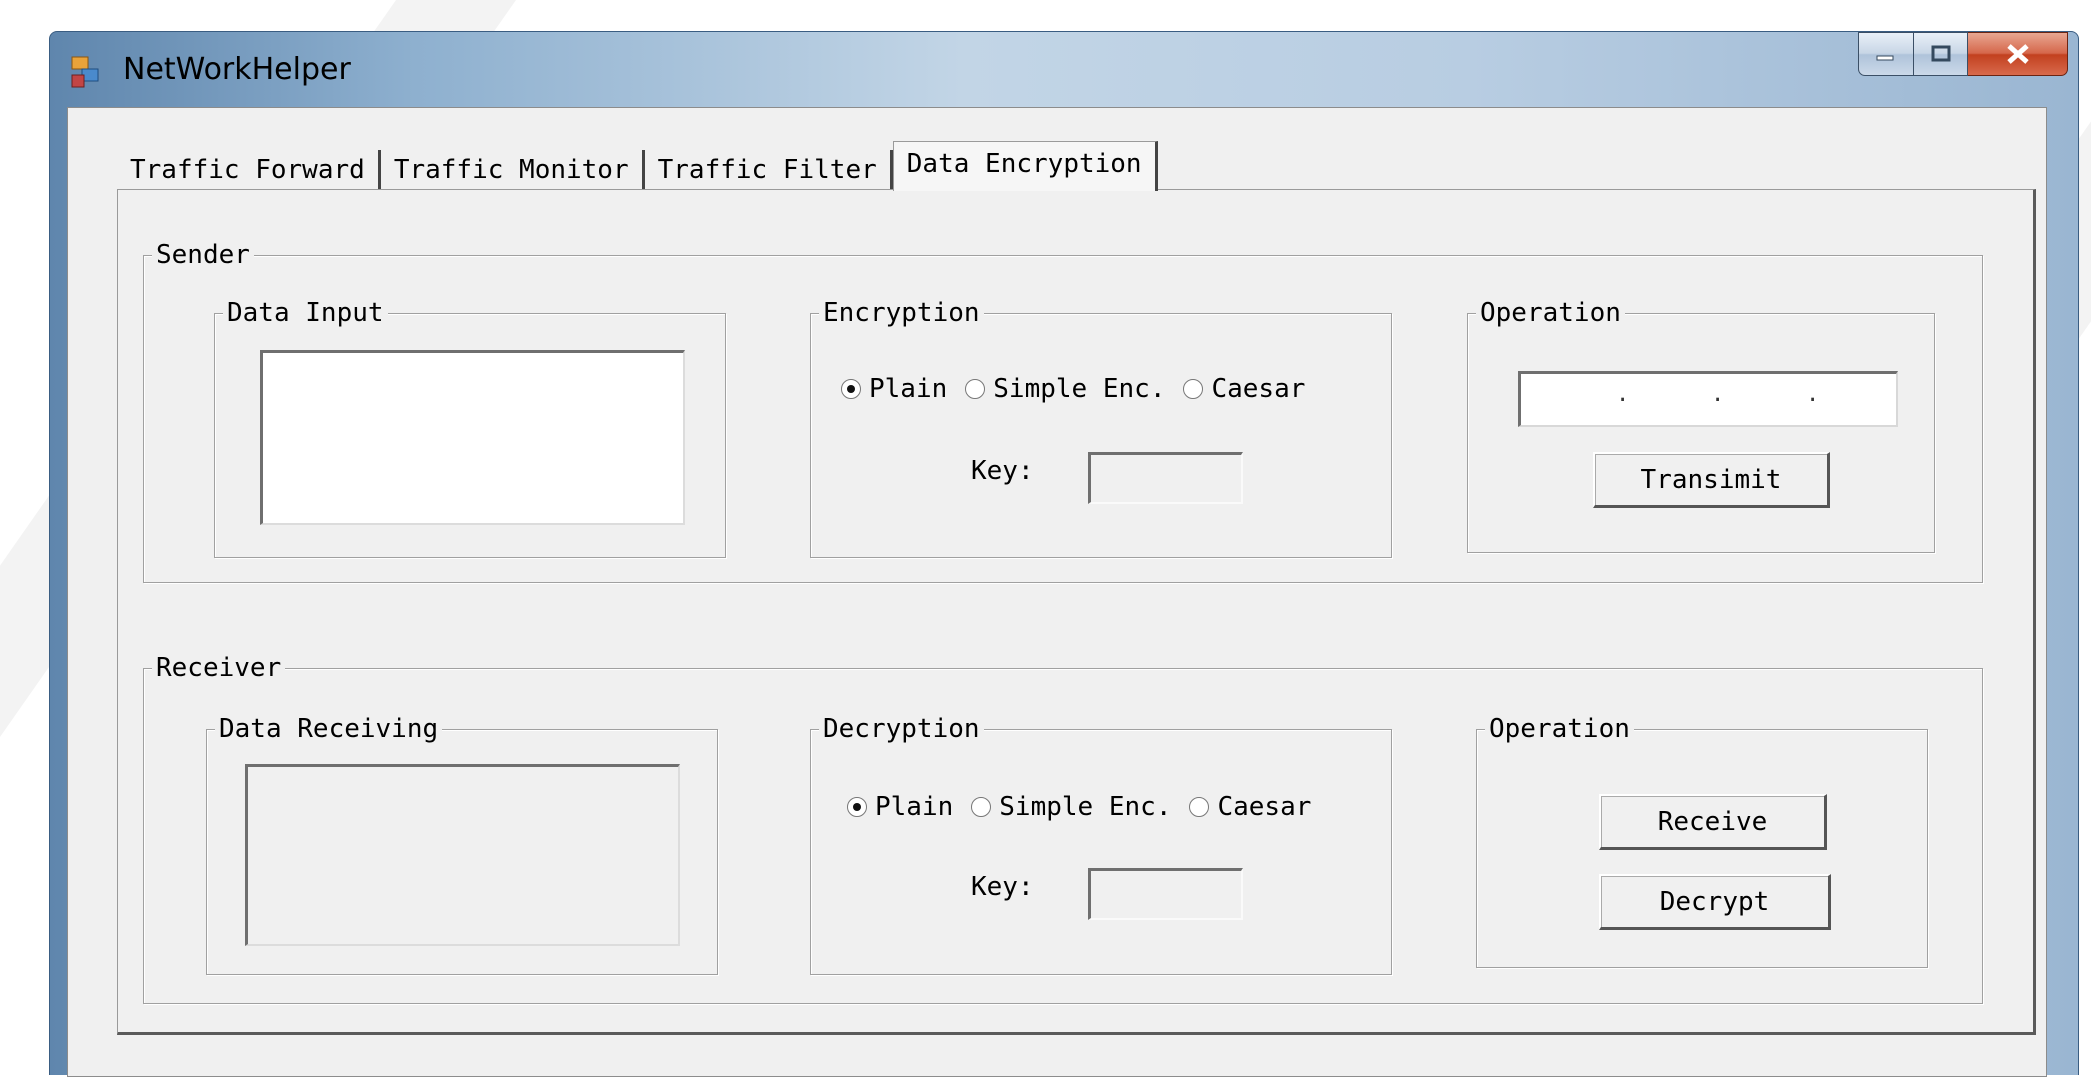 The width and height of the screenshot is (2091, 1077). I want to click on data-receiving-group: Data Receiving, so click(462, 844).